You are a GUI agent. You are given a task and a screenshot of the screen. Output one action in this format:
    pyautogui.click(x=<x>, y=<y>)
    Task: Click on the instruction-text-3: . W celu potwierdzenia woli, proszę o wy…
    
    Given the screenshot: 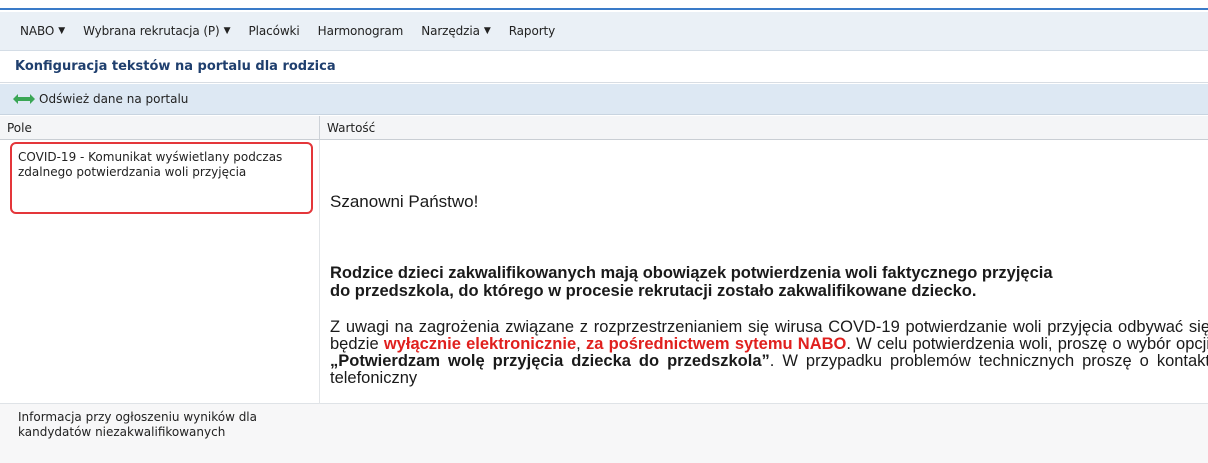 What is the action you would take?
    pyautogui.click(x=1027, y=344)
    